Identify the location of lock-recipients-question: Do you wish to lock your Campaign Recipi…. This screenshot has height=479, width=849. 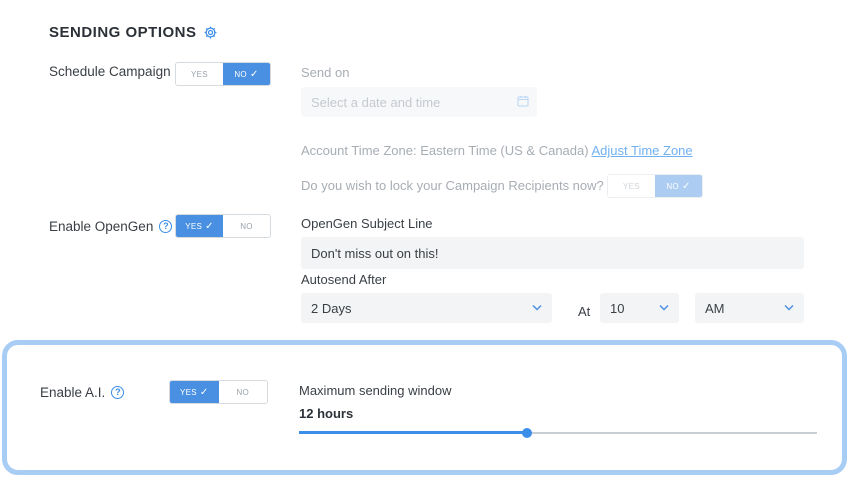
(452, 185).